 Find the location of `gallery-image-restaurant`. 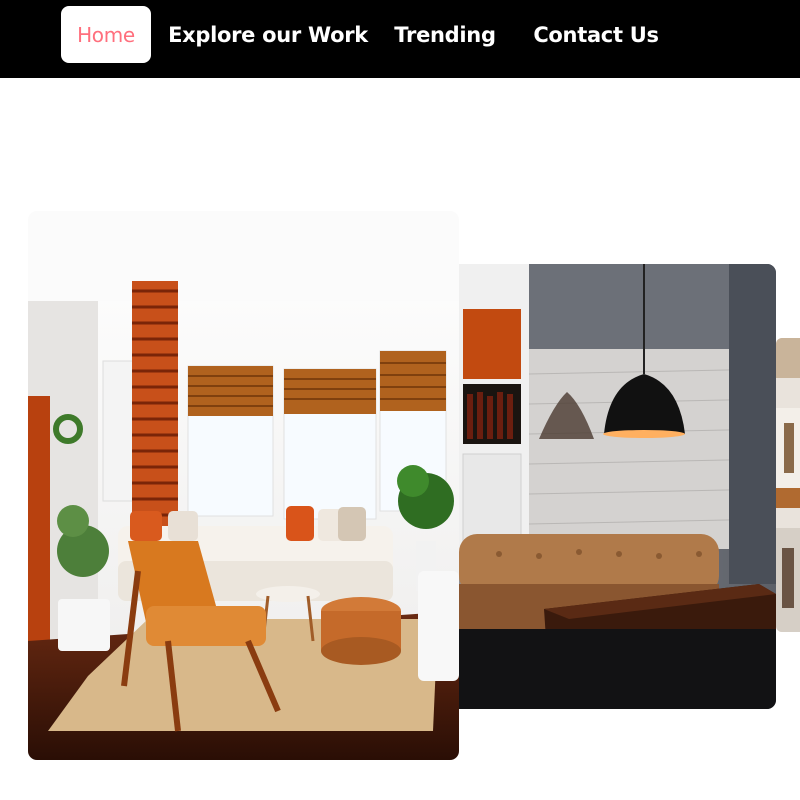

gallery-image-restaurant is located at coordinates (788, 485).